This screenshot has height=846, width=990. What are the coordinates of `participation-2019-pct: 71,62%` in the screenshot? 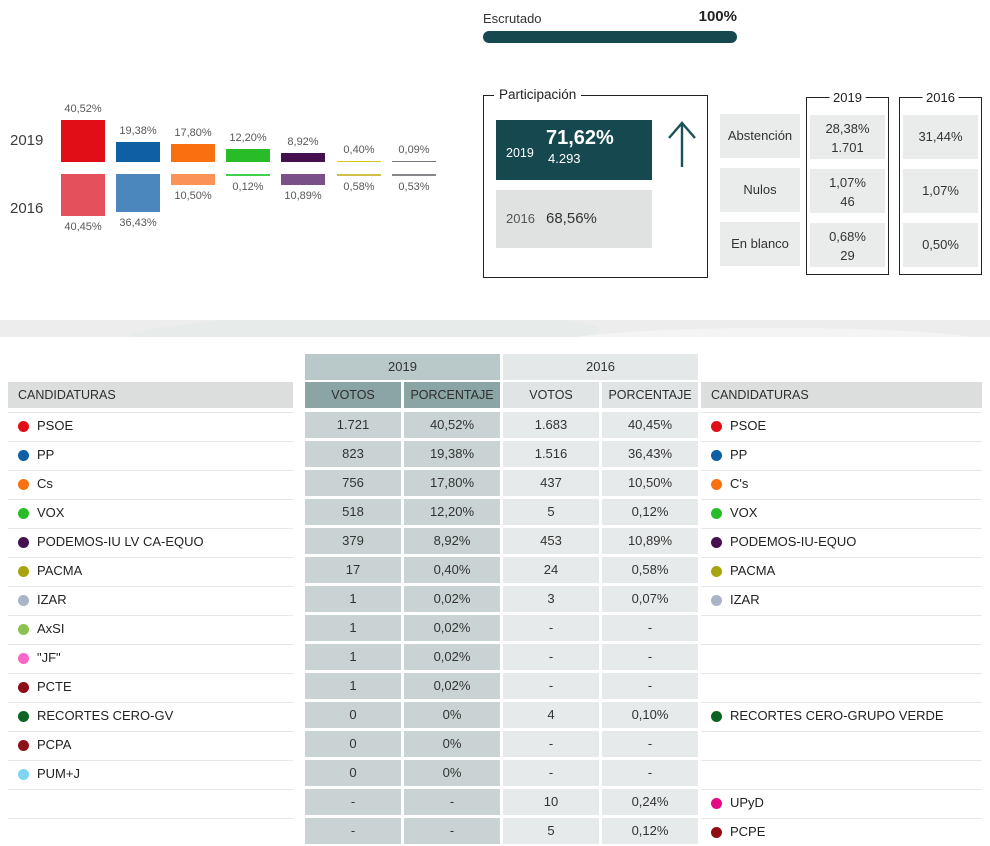 It's located at (580, 138).